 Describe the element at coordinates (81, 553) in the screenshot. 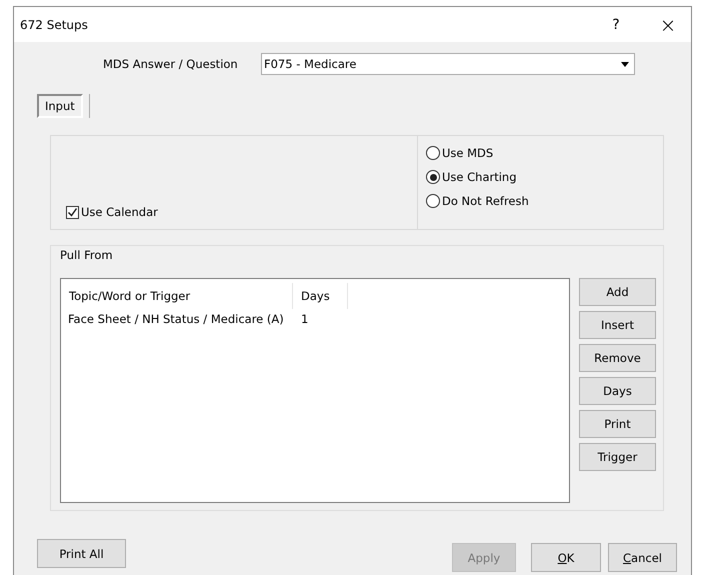

I see `dialog-button: Print All` at that location.